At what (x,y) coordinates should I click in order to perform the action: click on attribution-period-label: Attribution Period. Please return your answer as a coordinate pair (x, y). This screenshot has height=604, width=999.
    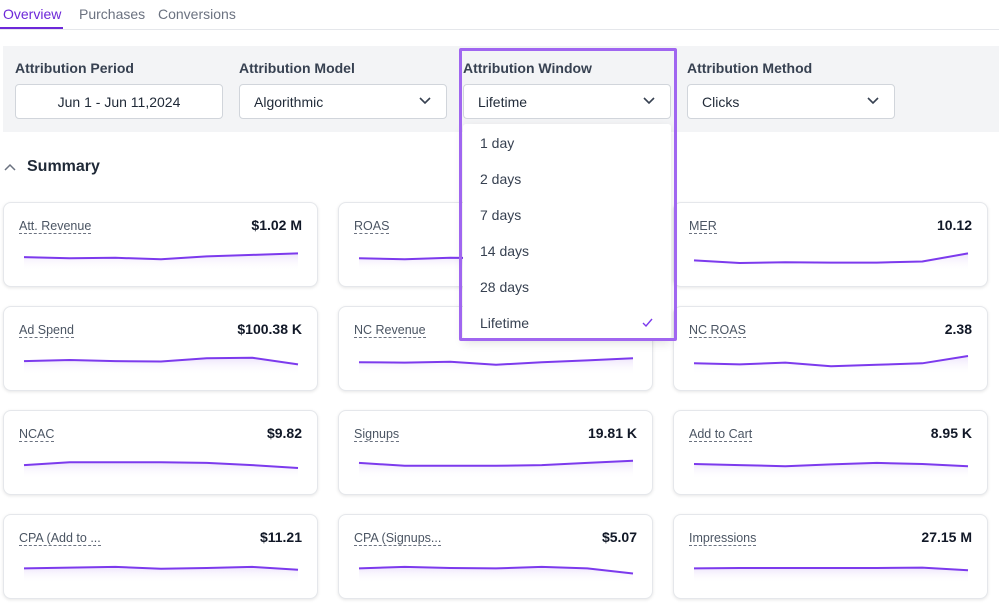
    Looking at the image, I should click on (74, 68).